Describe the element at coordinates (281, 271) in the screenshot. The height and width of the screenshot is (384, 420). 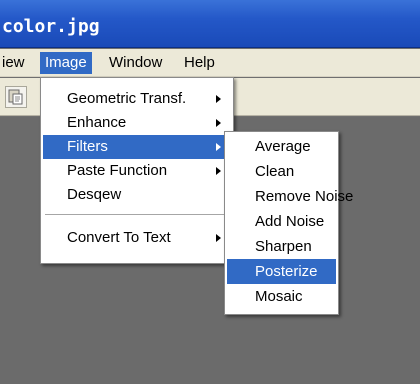
I see `filter-posterize: Posterize` at that location.